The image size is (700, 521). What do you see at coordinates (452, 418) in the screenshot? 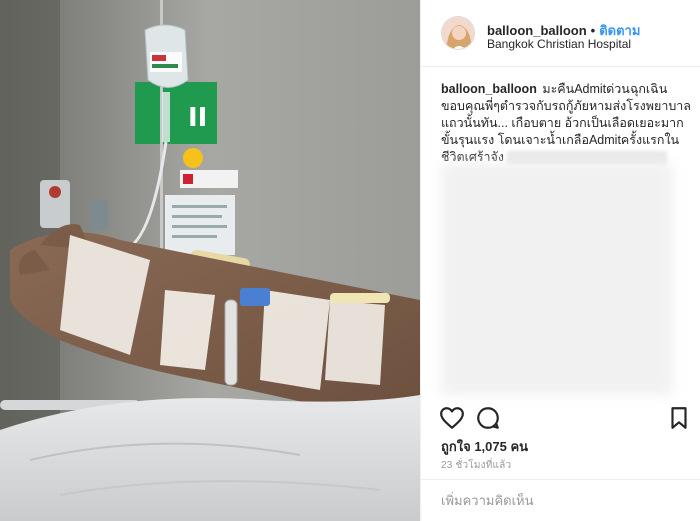
I see `heart-outline-icon` at bounding box center [452, 418].